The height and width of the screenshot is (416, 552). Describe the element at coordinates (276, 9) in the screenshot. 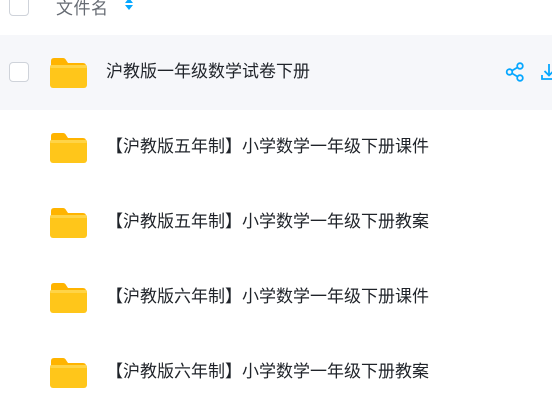

I see `file-list-header: 文件名` at that location.